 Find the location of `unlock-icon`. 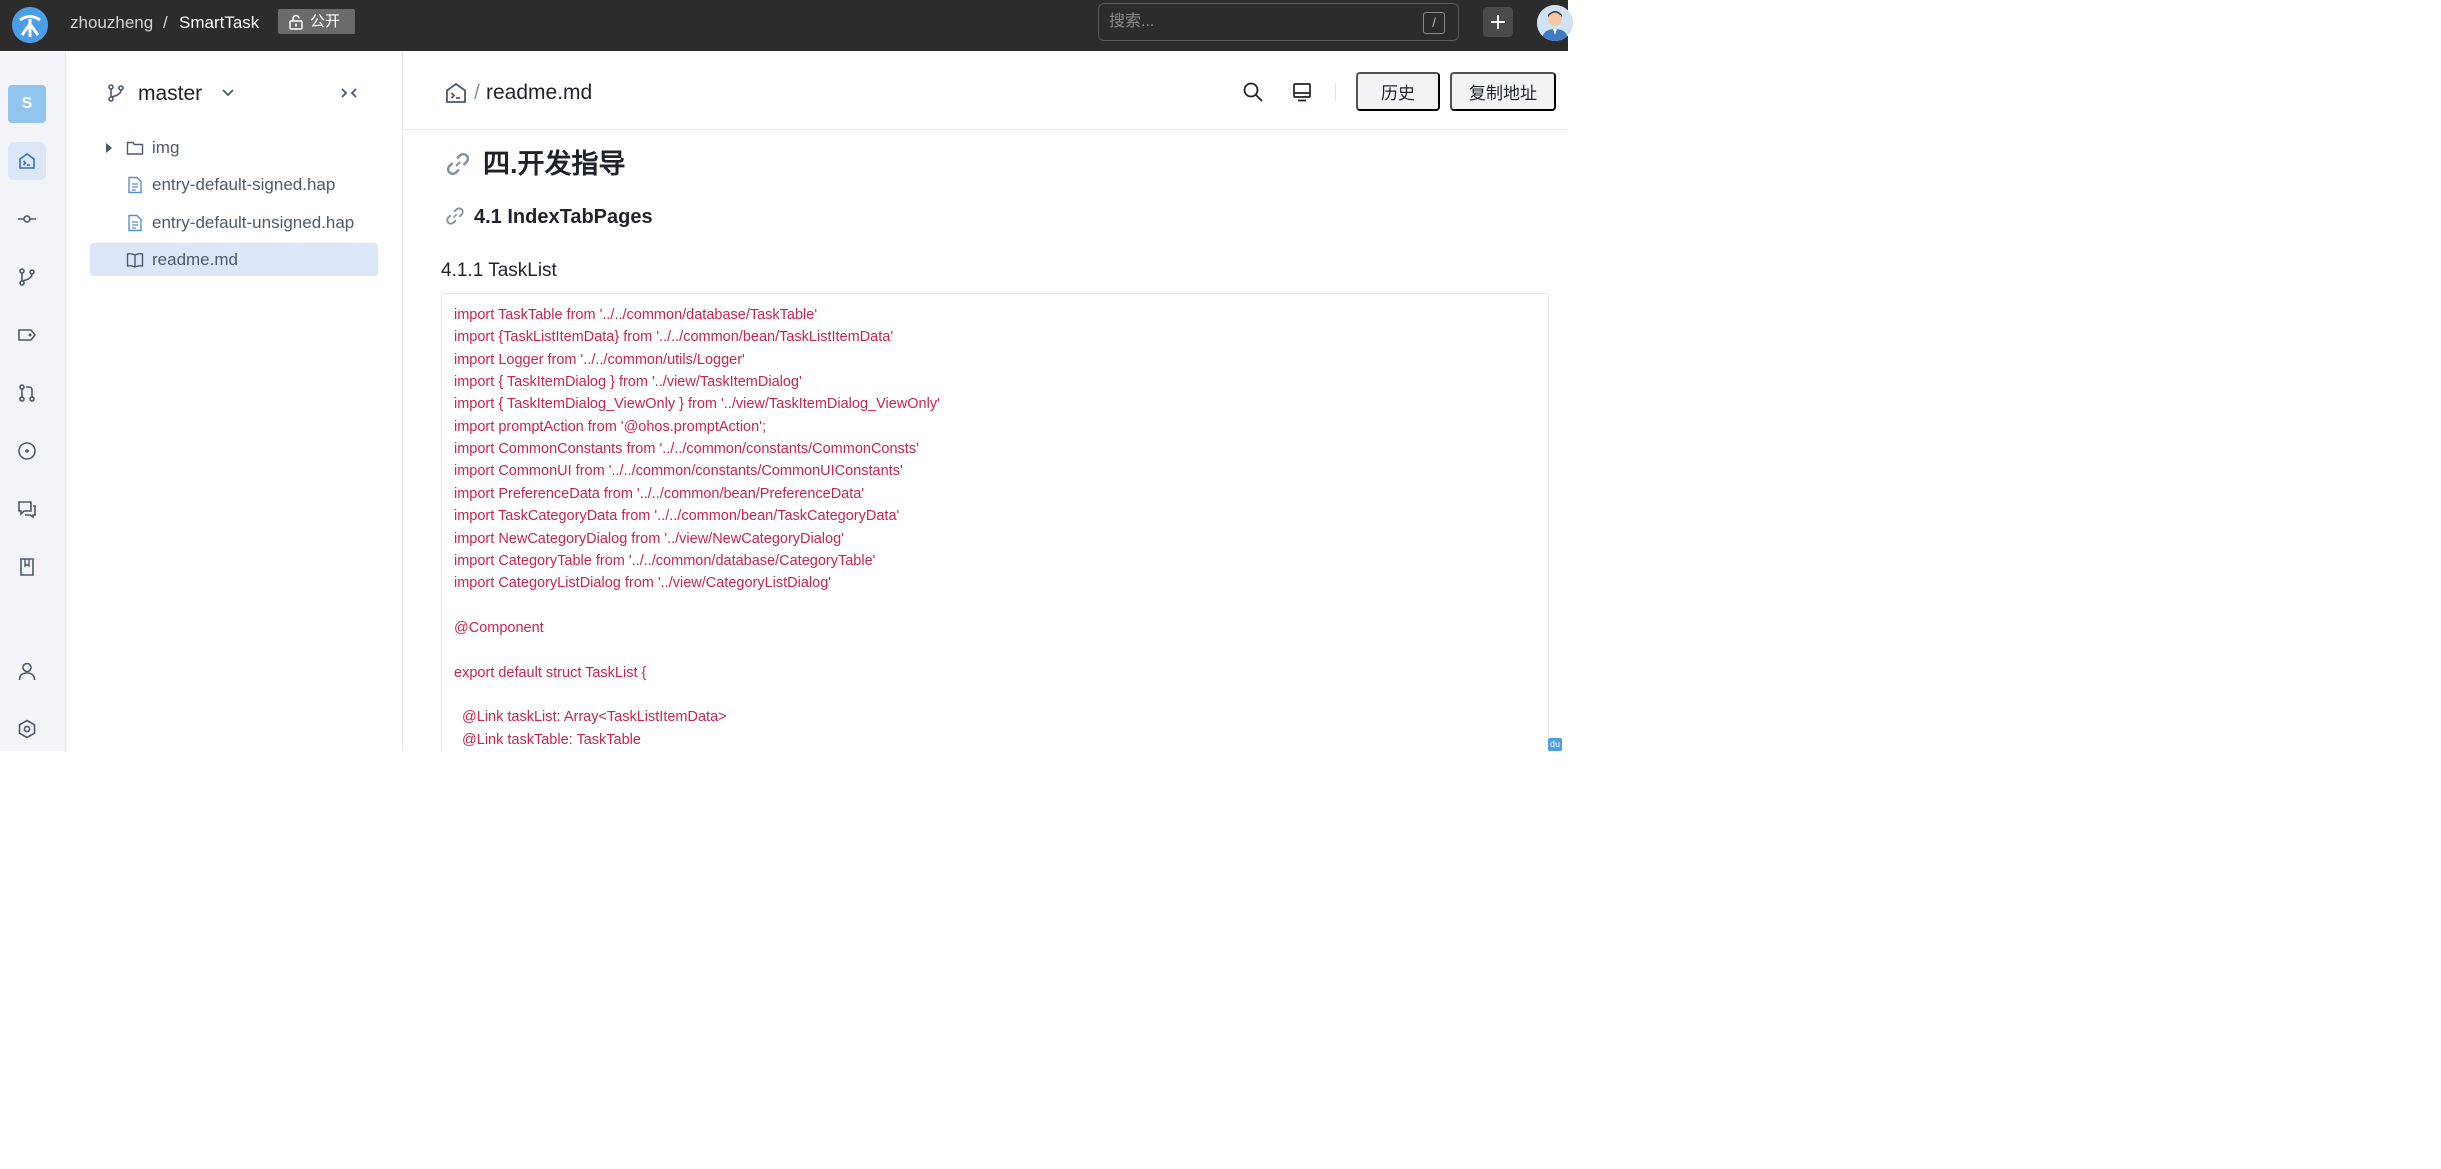

unlock-icon is located at coordinates (296, 22).